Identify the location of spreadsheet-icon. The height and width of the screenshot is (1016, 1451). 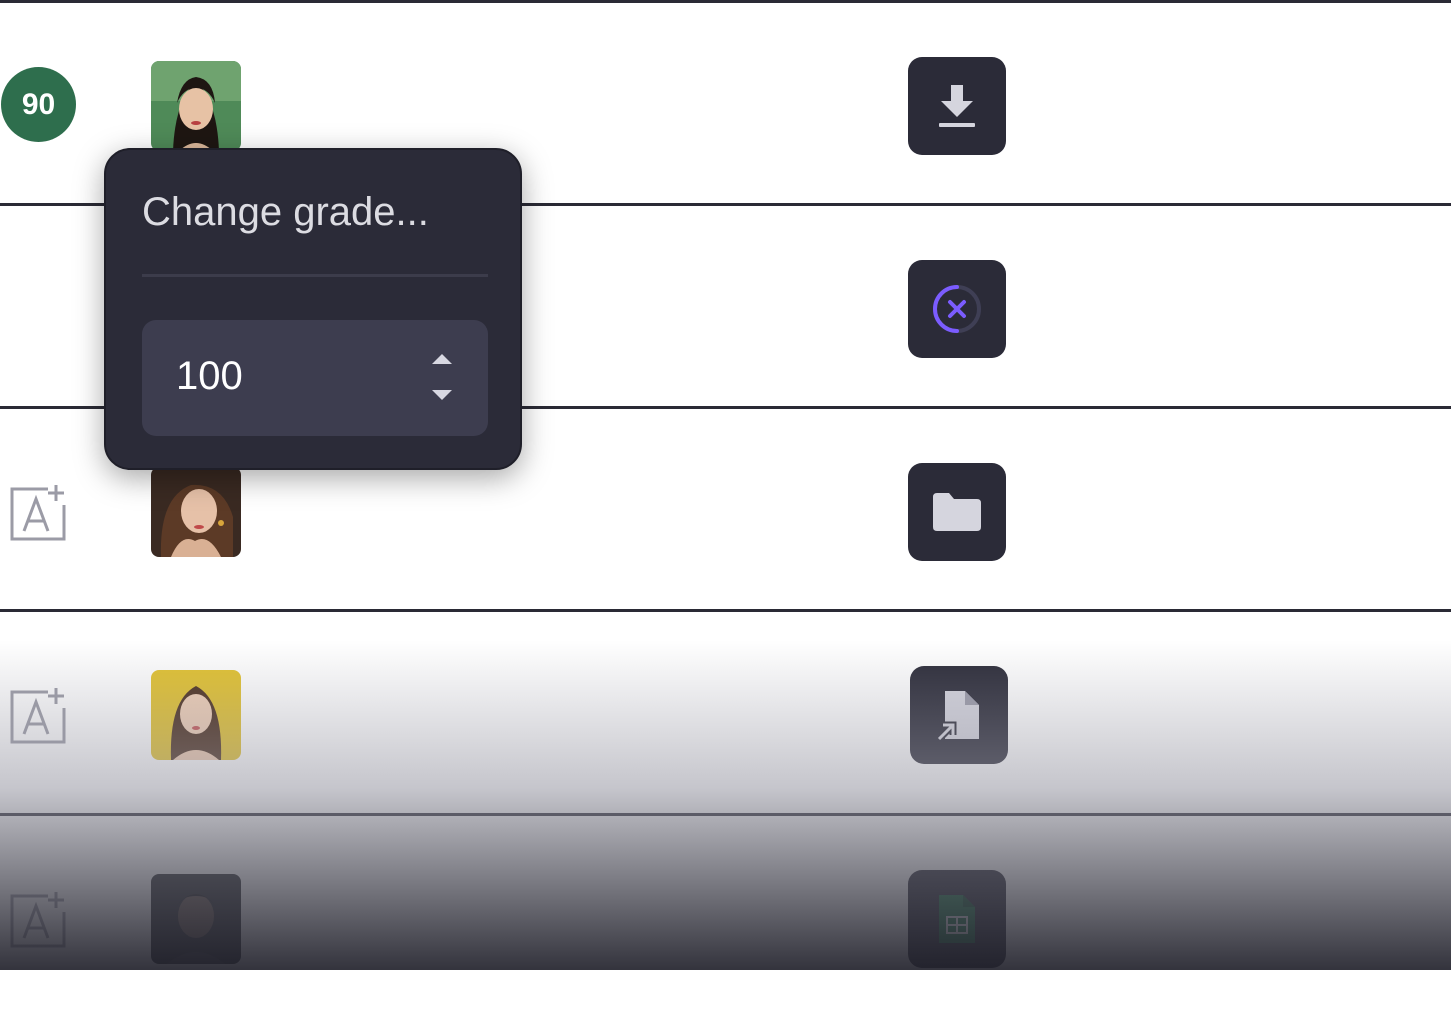
(957, 919).